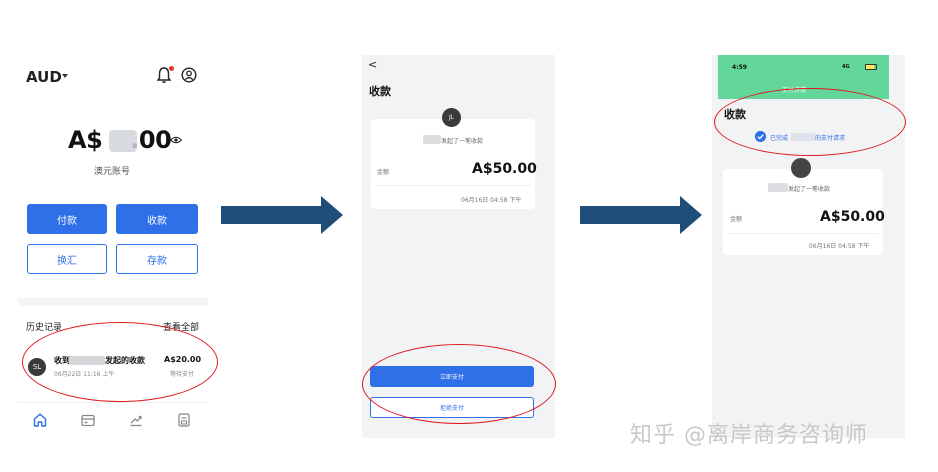 Image resolution: width=938 pixels, height=472 pixels. I want to click on wallet-icon, so click(88, 420).